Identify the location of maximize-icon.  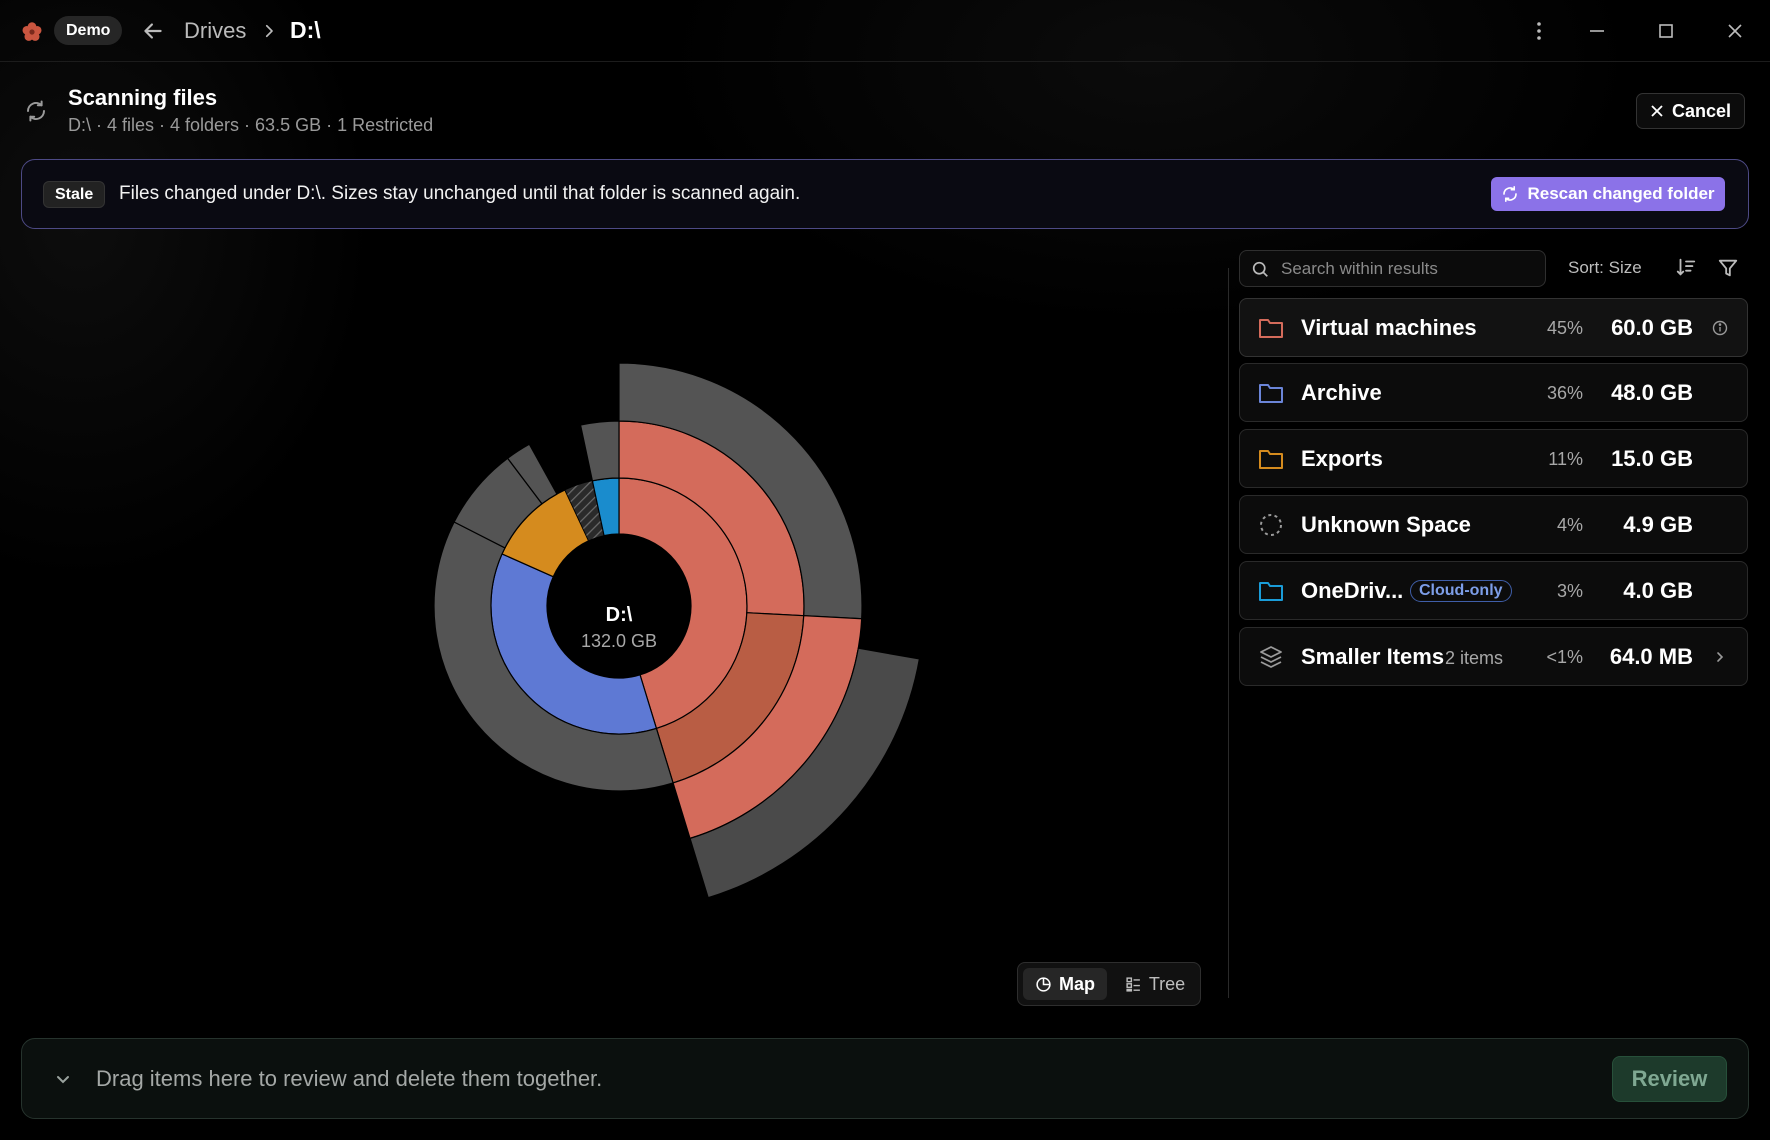
(1666, 31).